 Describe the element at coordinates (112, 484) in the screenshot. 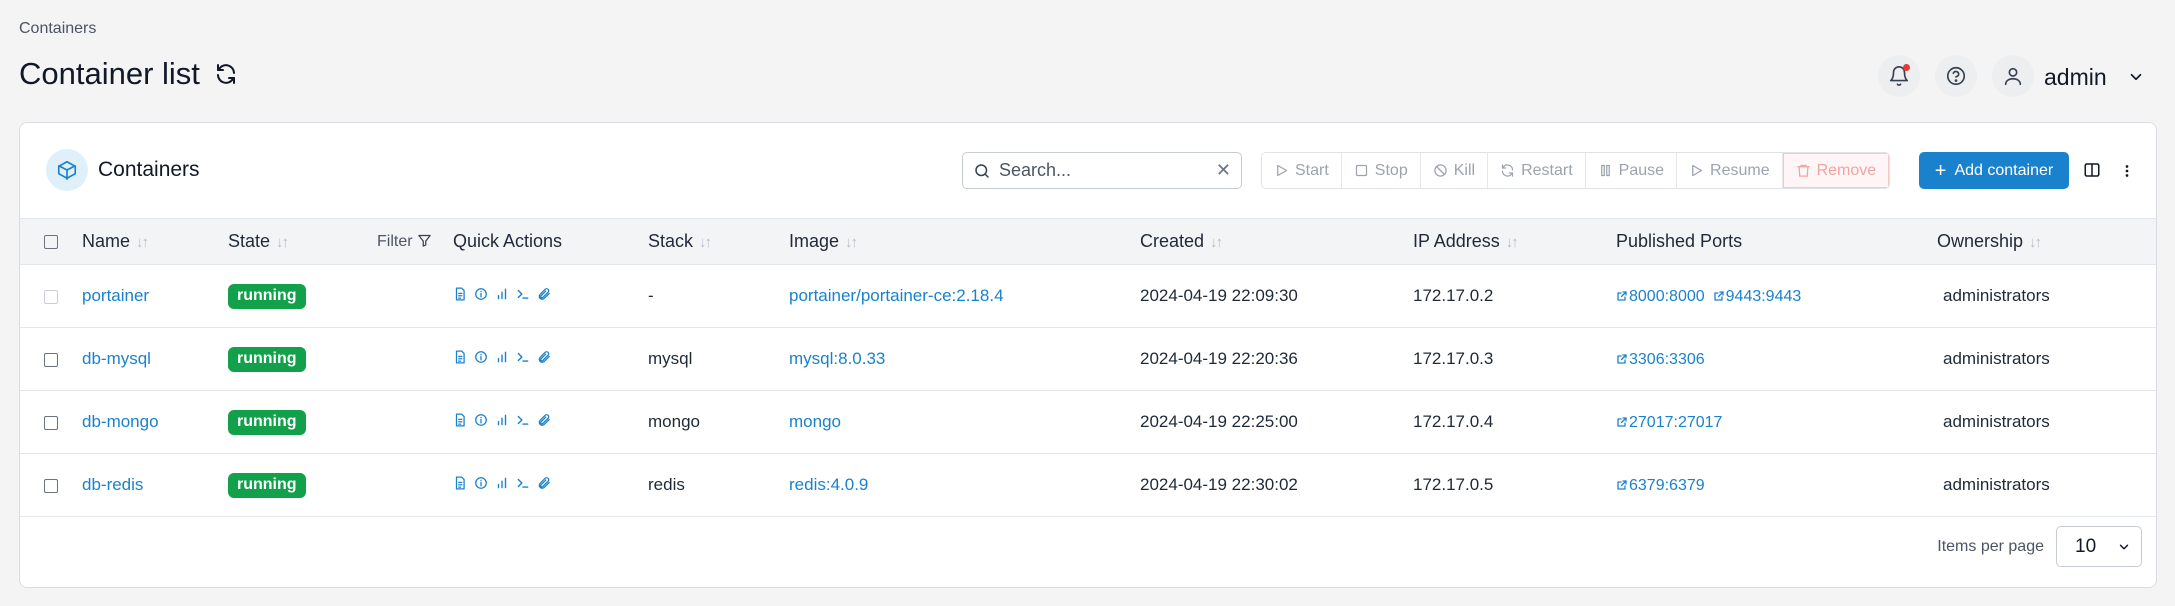

I see `container-name-link: db-redis` at that location.